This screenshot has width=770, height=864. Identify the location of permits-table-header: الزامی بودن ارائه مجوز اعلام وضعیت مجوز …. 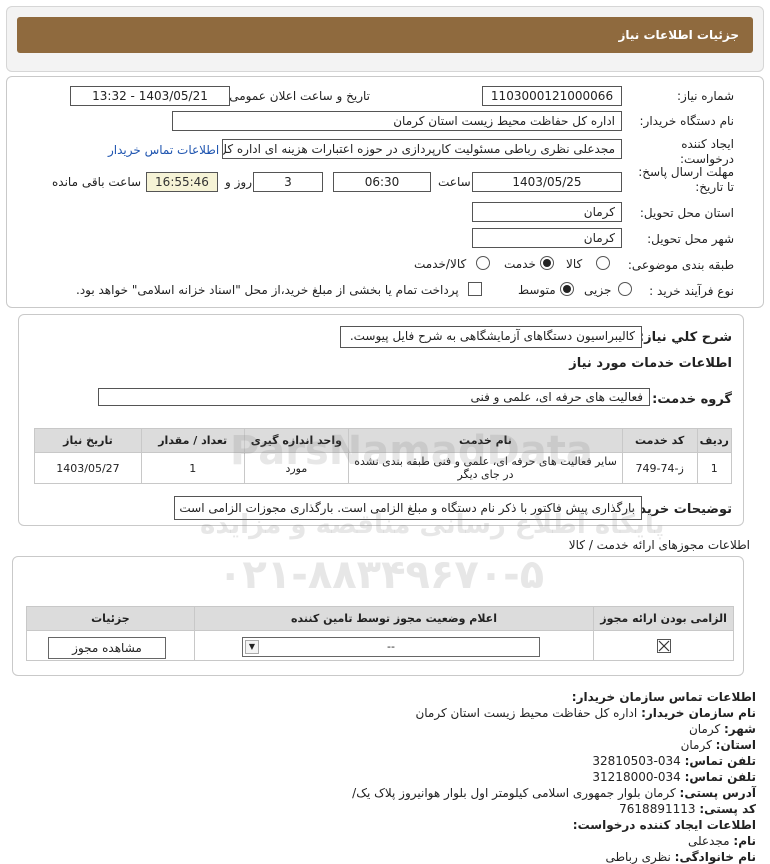
(380, 618).